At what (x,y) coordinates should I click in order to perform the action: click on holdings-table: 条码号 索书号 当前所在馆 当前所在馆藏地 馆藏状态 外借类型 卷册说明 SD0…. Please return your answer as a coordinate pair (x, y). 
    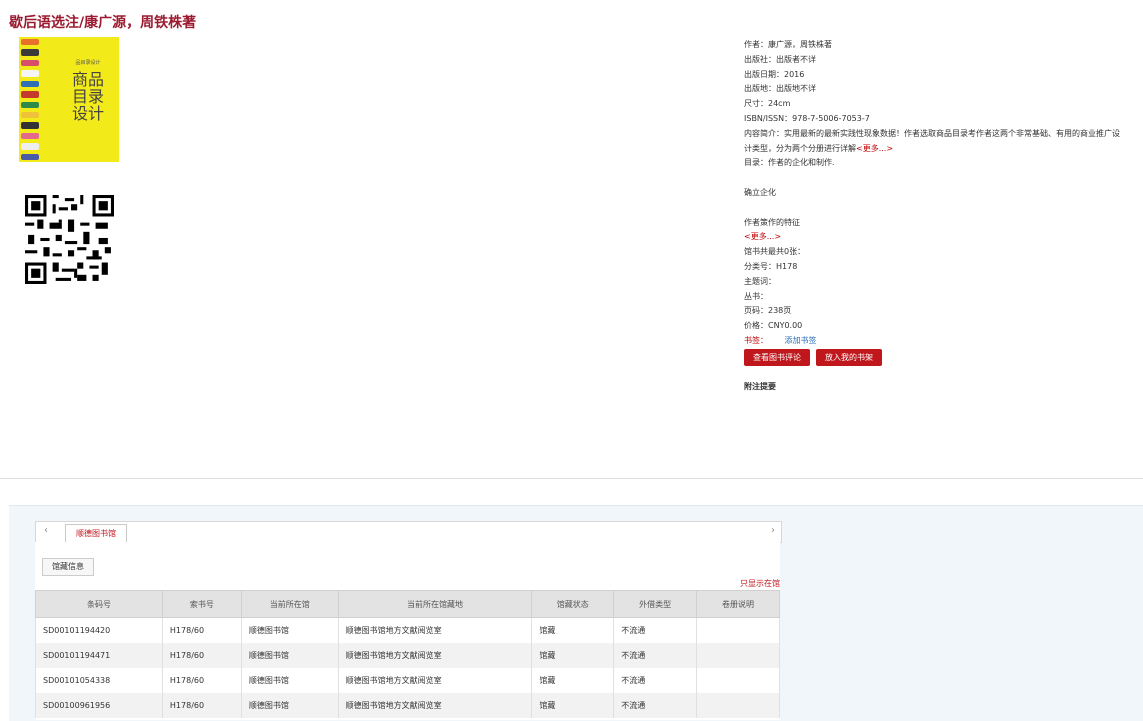
    Looking at the image, I should click on (407, 654).